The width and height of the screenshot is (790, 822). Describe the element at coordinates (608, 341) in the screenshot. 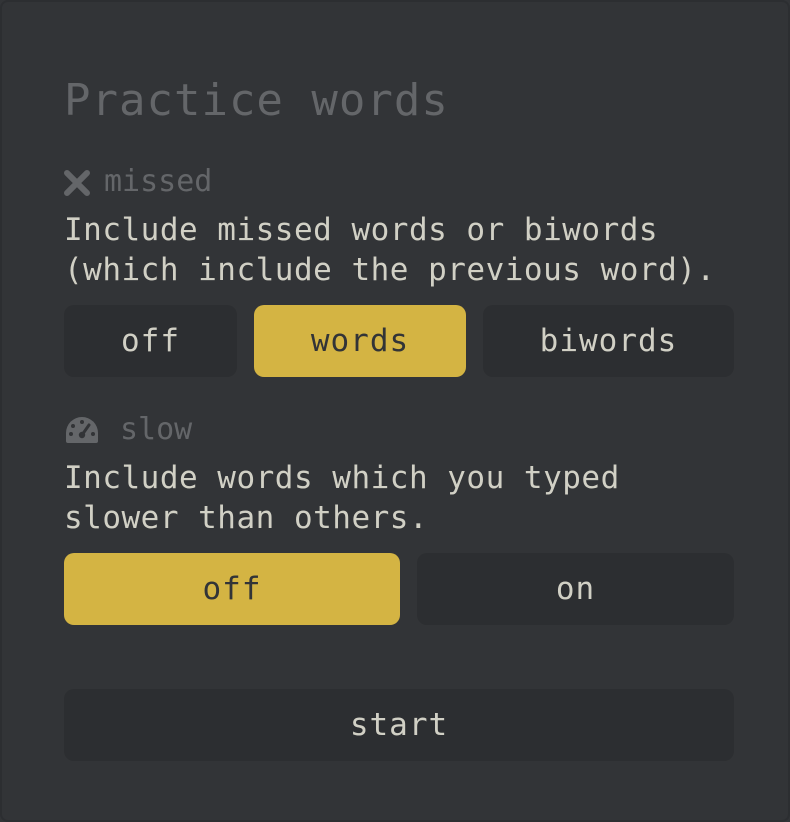

I see `missed-biwords-button: biwords` at that location.